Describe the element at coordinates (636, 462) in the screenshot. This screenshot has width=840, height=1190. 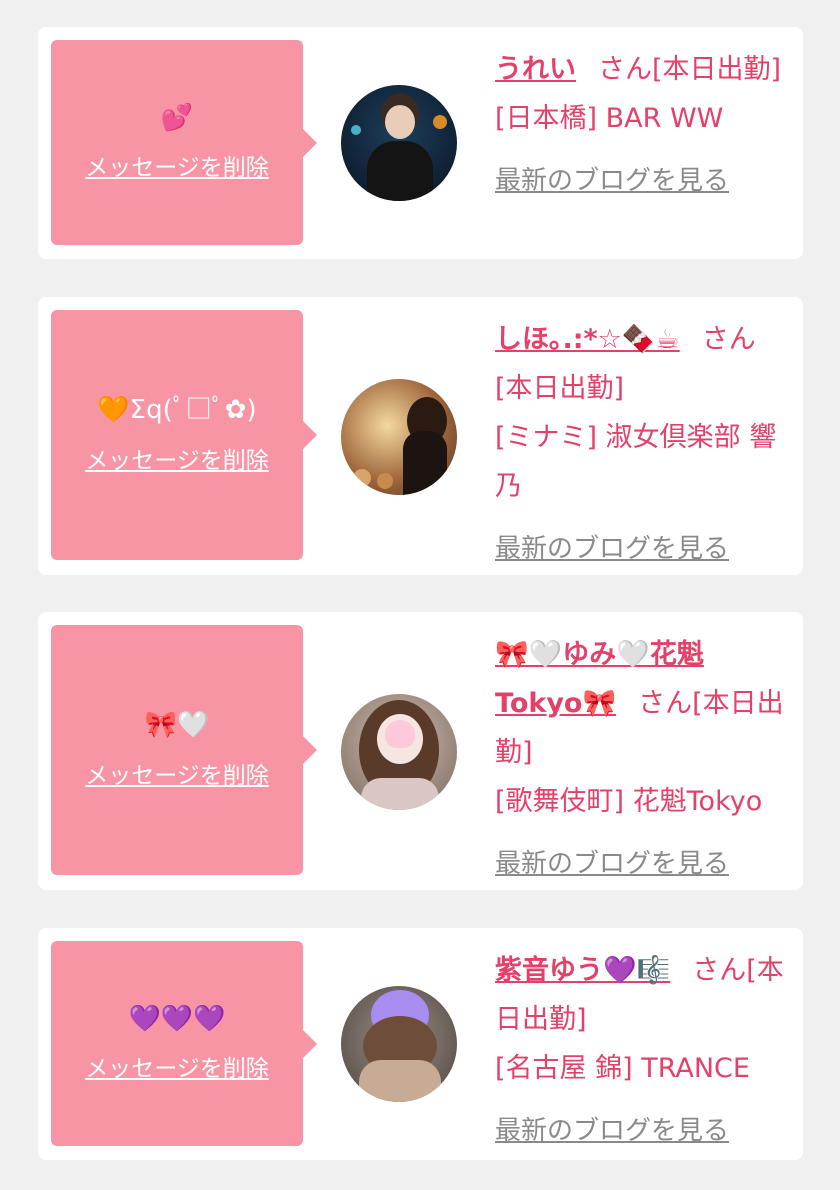
I see `area-shop: [ミナミ] 淑女倶楽部 響乃` at that location.